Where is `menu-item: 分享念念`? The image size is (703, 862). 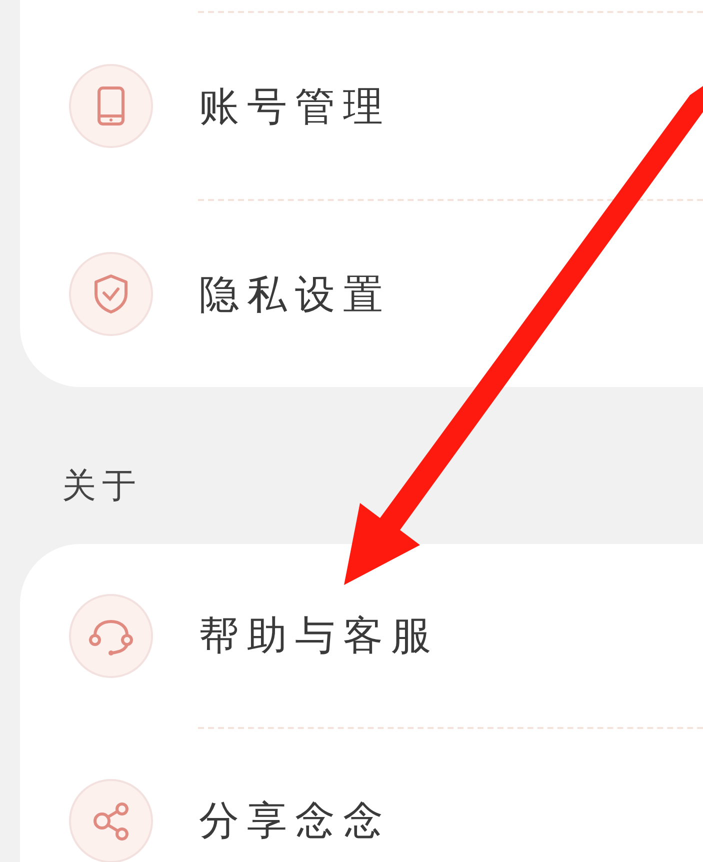
menu-item: 分享念念 is located at coordinates (361, 795).